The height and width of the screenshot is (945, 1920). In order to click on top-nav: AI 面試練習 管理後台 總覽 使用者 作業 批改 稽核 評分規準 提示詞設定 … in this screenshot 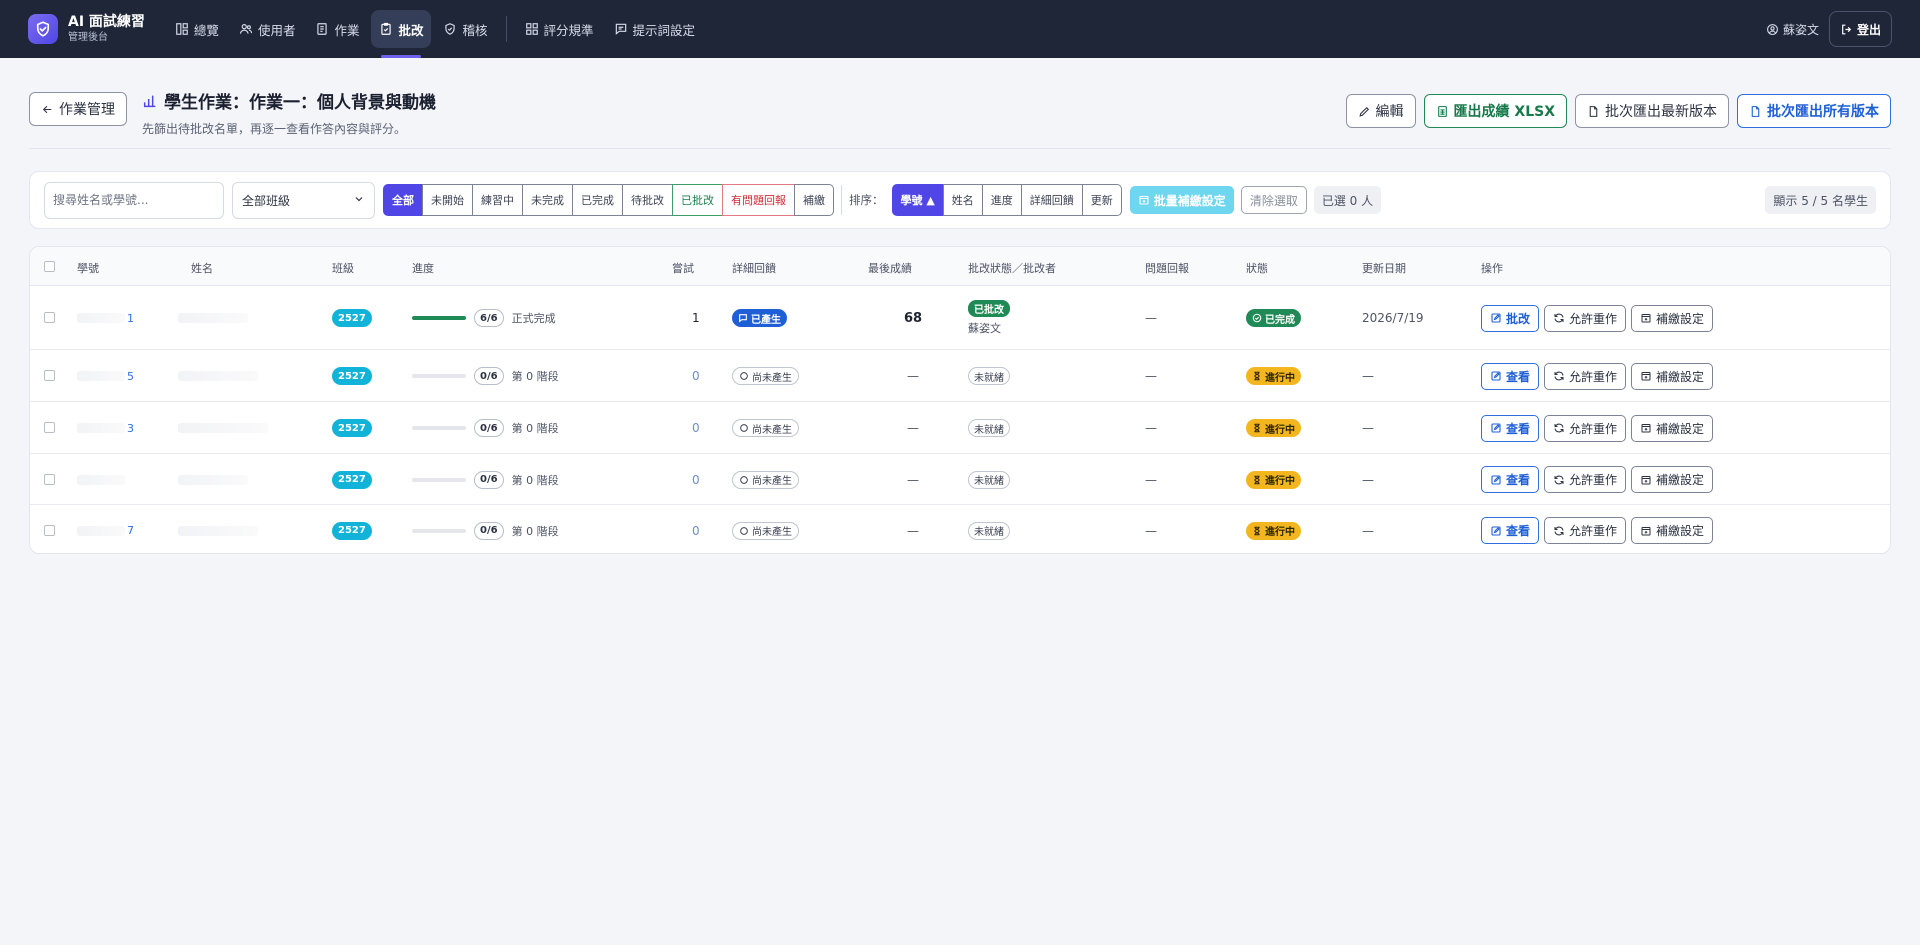, I will do `click(960, 29)`.